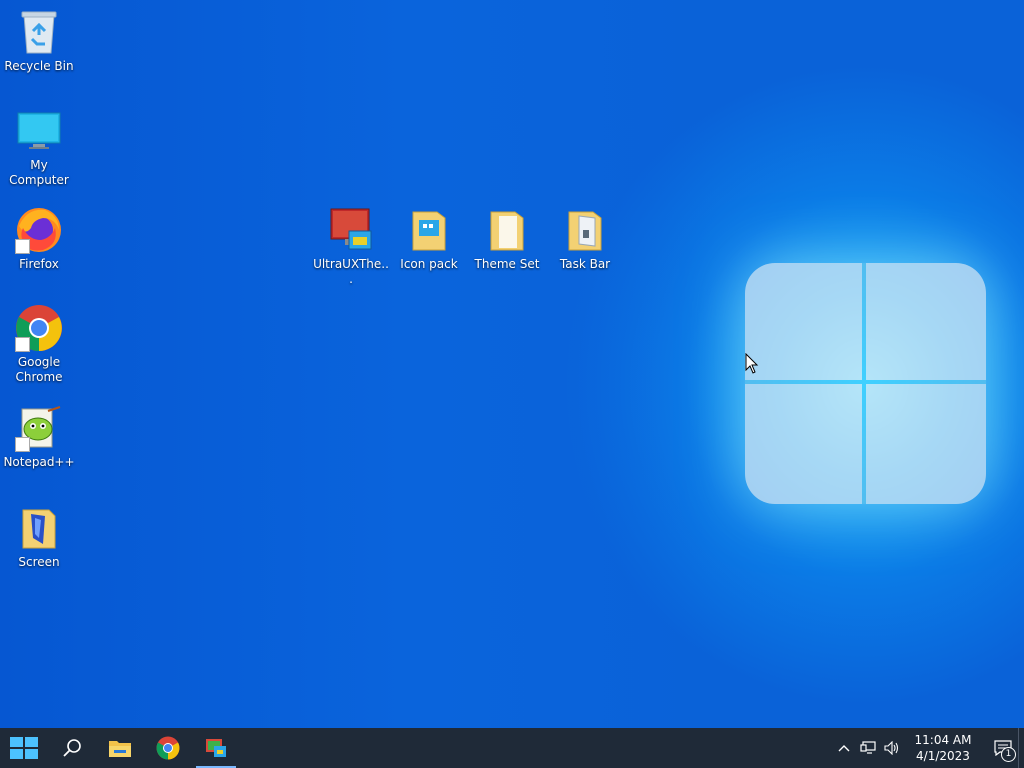 This screenshot has width=1024, height=768. Describe the element at coordinates (39, 264) in the screenshot. I see `desktop-icon-label: Firefox` at that location.